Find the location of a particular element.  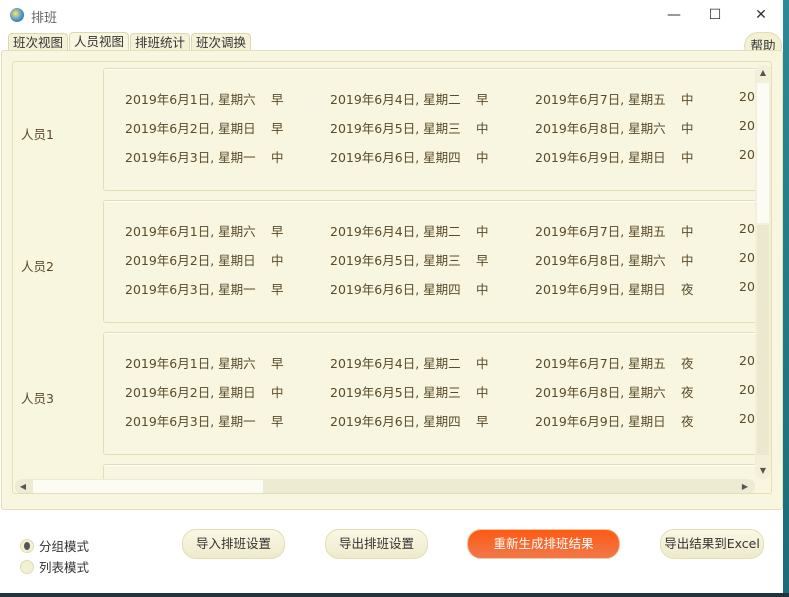

horizontal-scroll-thumb is located at coordinates (148, 486).